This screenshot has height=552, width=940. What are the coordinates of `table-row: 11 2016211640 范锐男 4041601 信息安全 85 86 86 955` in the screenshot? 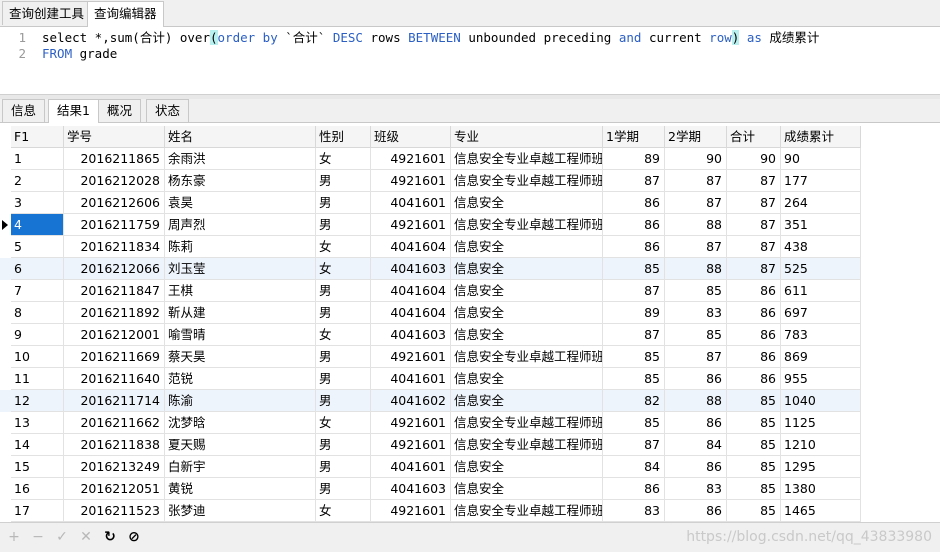 It's located at (430, 379).